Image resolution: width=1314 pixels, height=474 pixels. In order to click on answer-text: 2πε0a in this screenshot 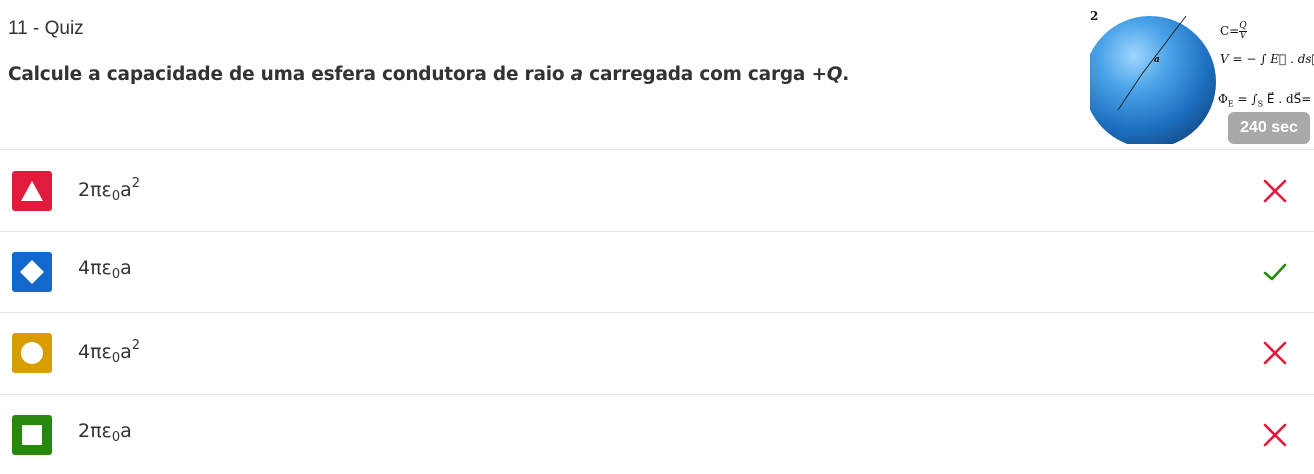, I will do `click(105, 432)`.